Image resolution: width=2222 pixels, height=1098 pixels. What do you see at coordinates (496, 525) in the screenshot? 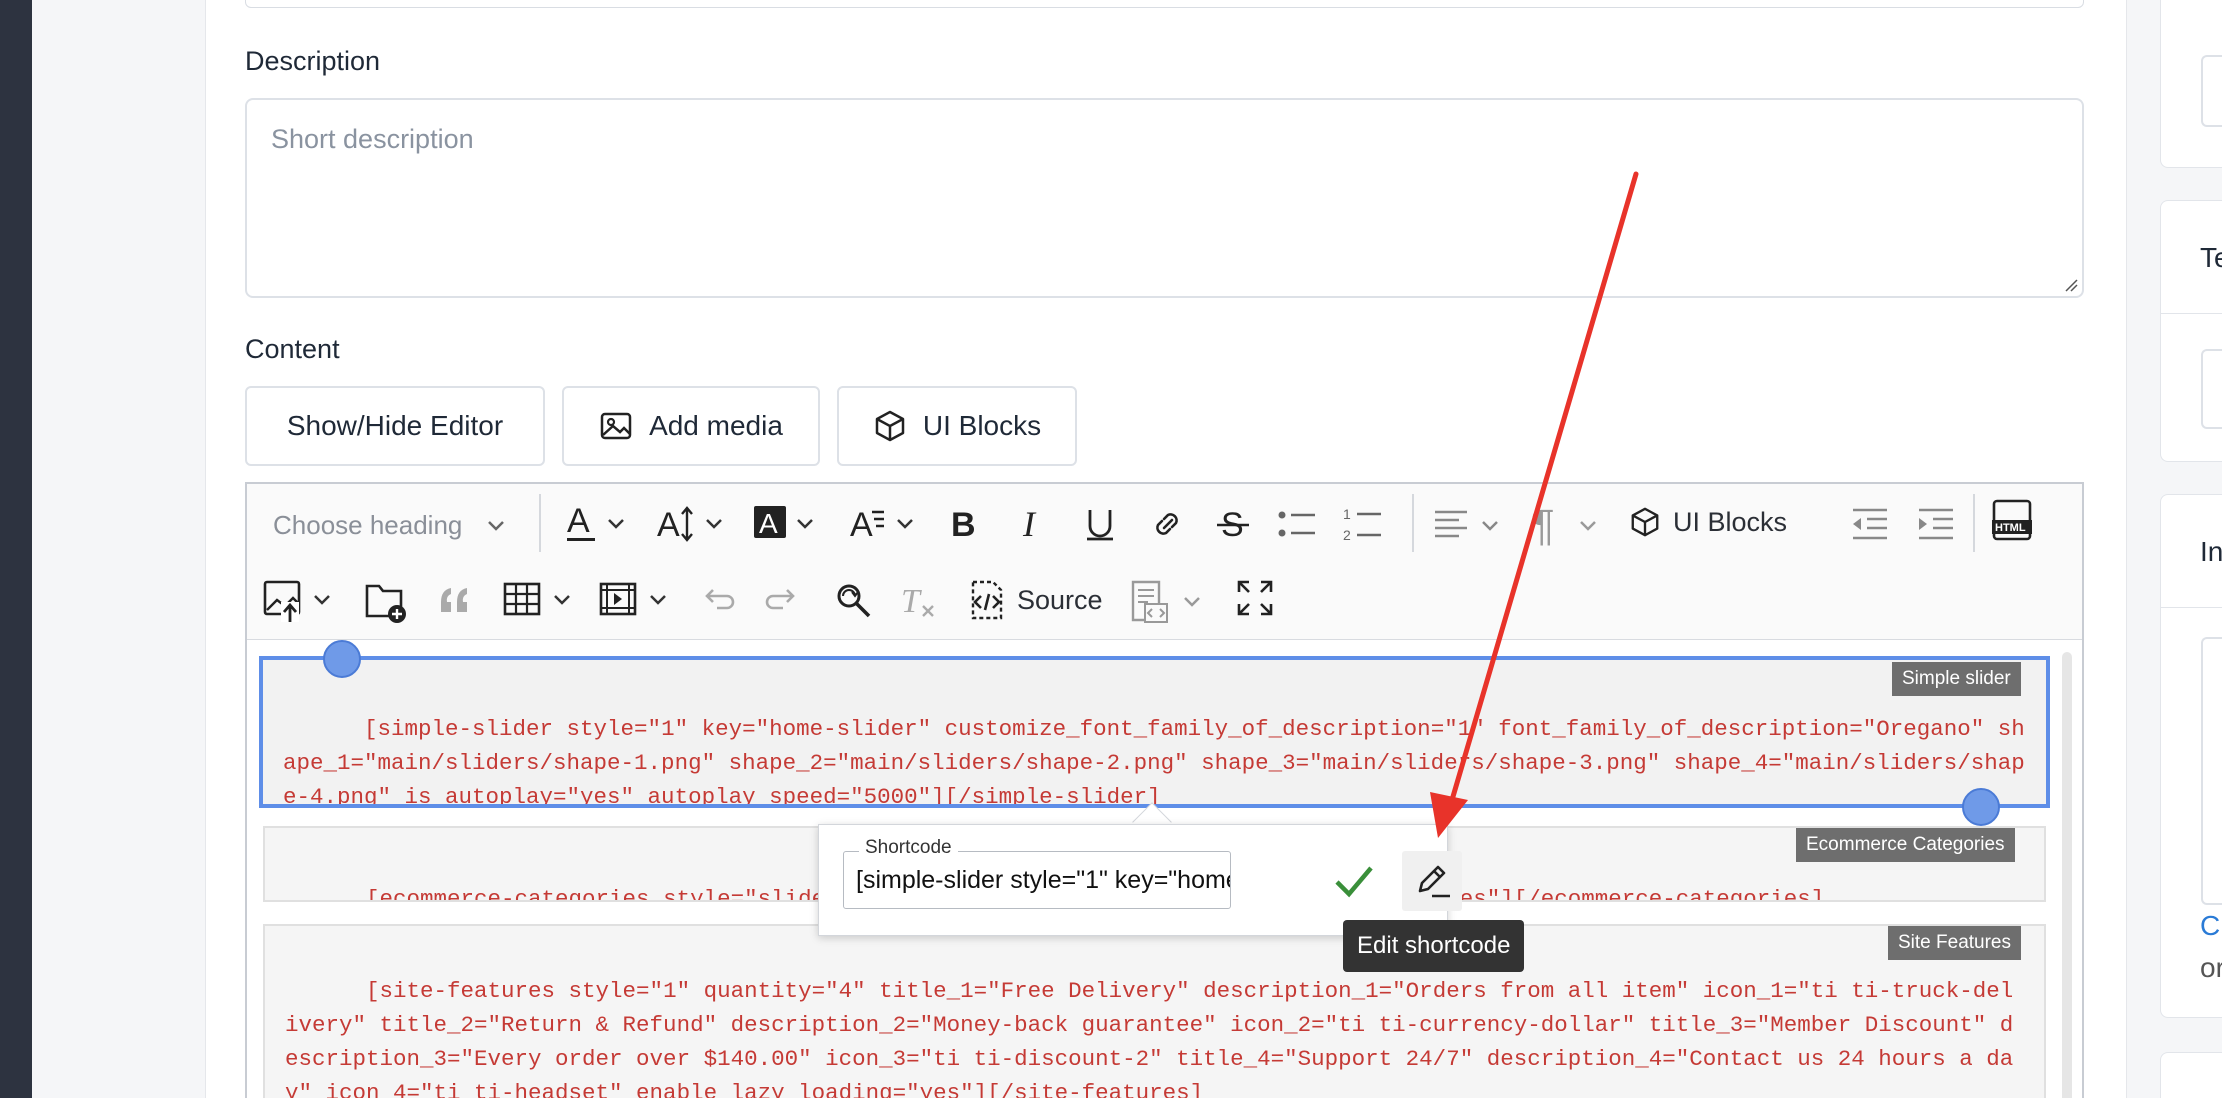
I see `chevron-down-icon` at bounding box center [496, 525].